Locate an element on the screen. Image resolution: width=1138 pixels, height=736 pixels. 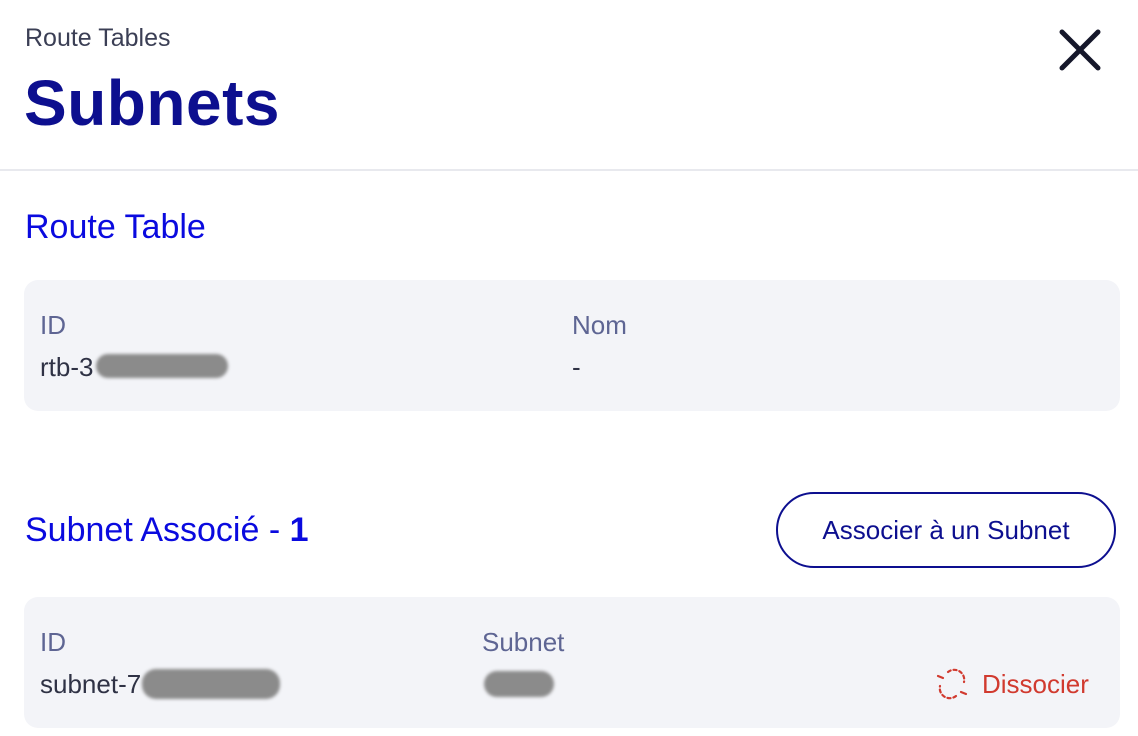
route-table-section-title: Route Table is located at coordinates (115, 227).